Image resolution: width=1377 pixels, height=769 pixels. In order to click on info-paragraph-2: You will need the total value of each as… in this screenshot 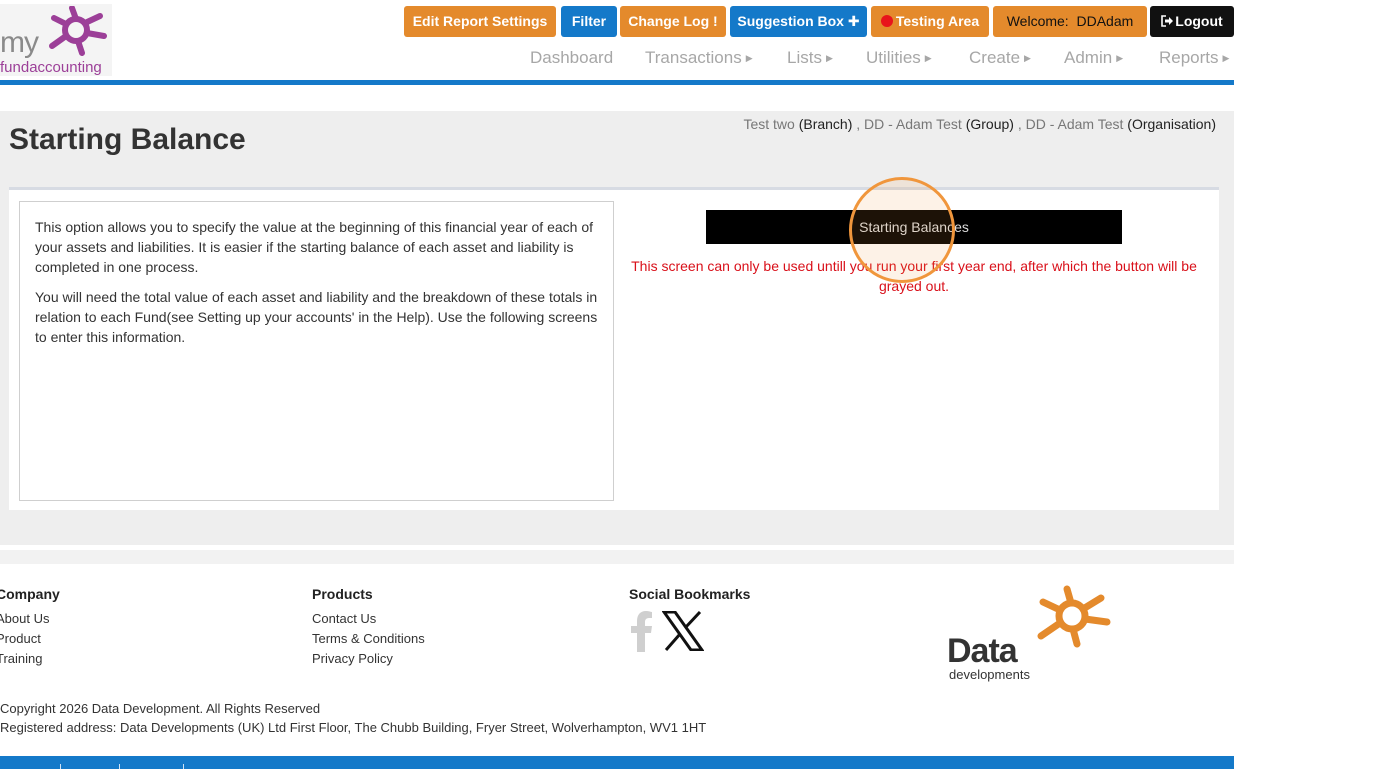, I will do `click(316, 317)`.